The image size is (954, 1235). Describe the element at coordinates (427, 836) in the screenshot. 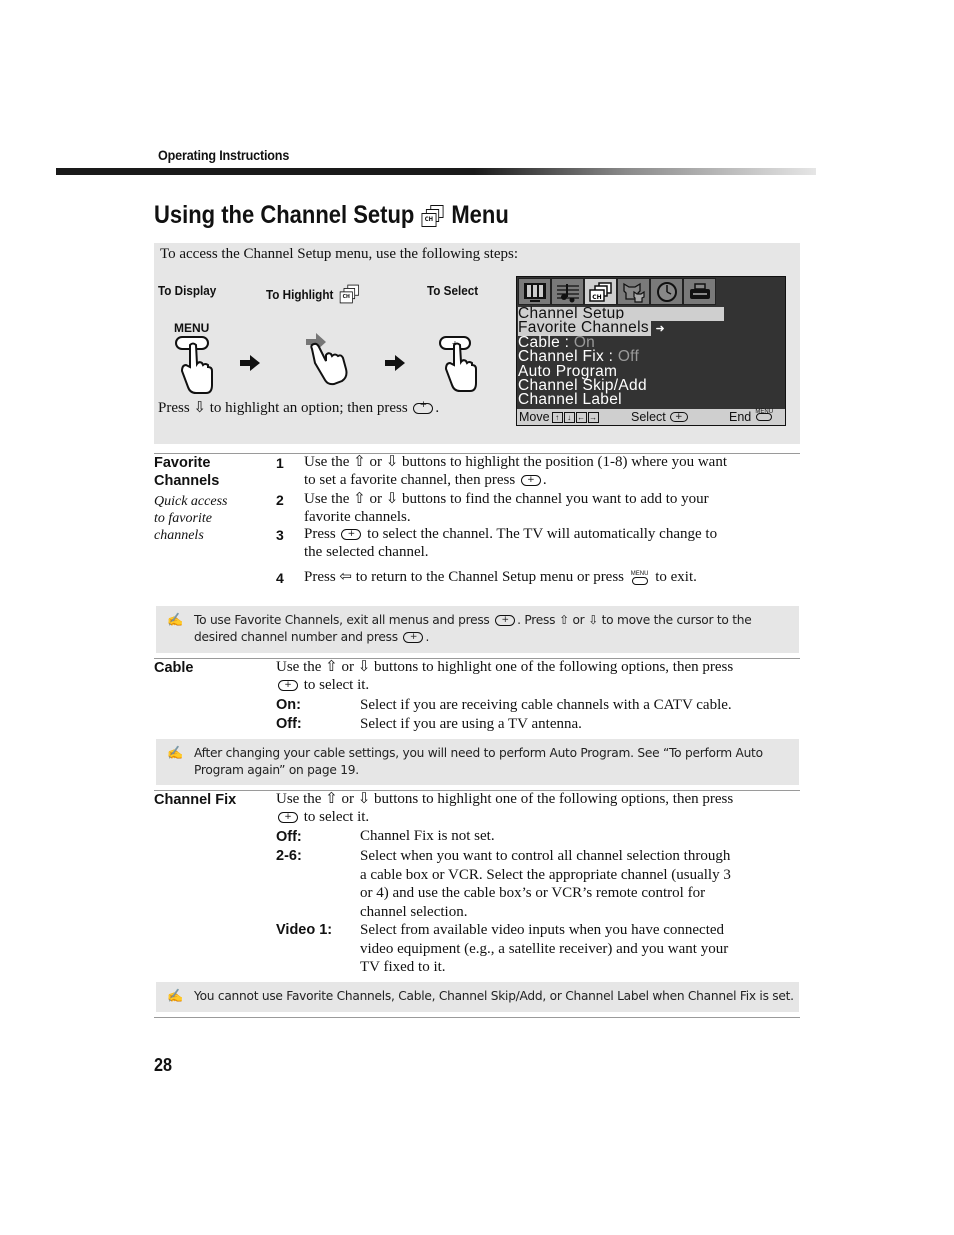

I see `fix-option-off-text: Channel Fix is not set.` at that location.